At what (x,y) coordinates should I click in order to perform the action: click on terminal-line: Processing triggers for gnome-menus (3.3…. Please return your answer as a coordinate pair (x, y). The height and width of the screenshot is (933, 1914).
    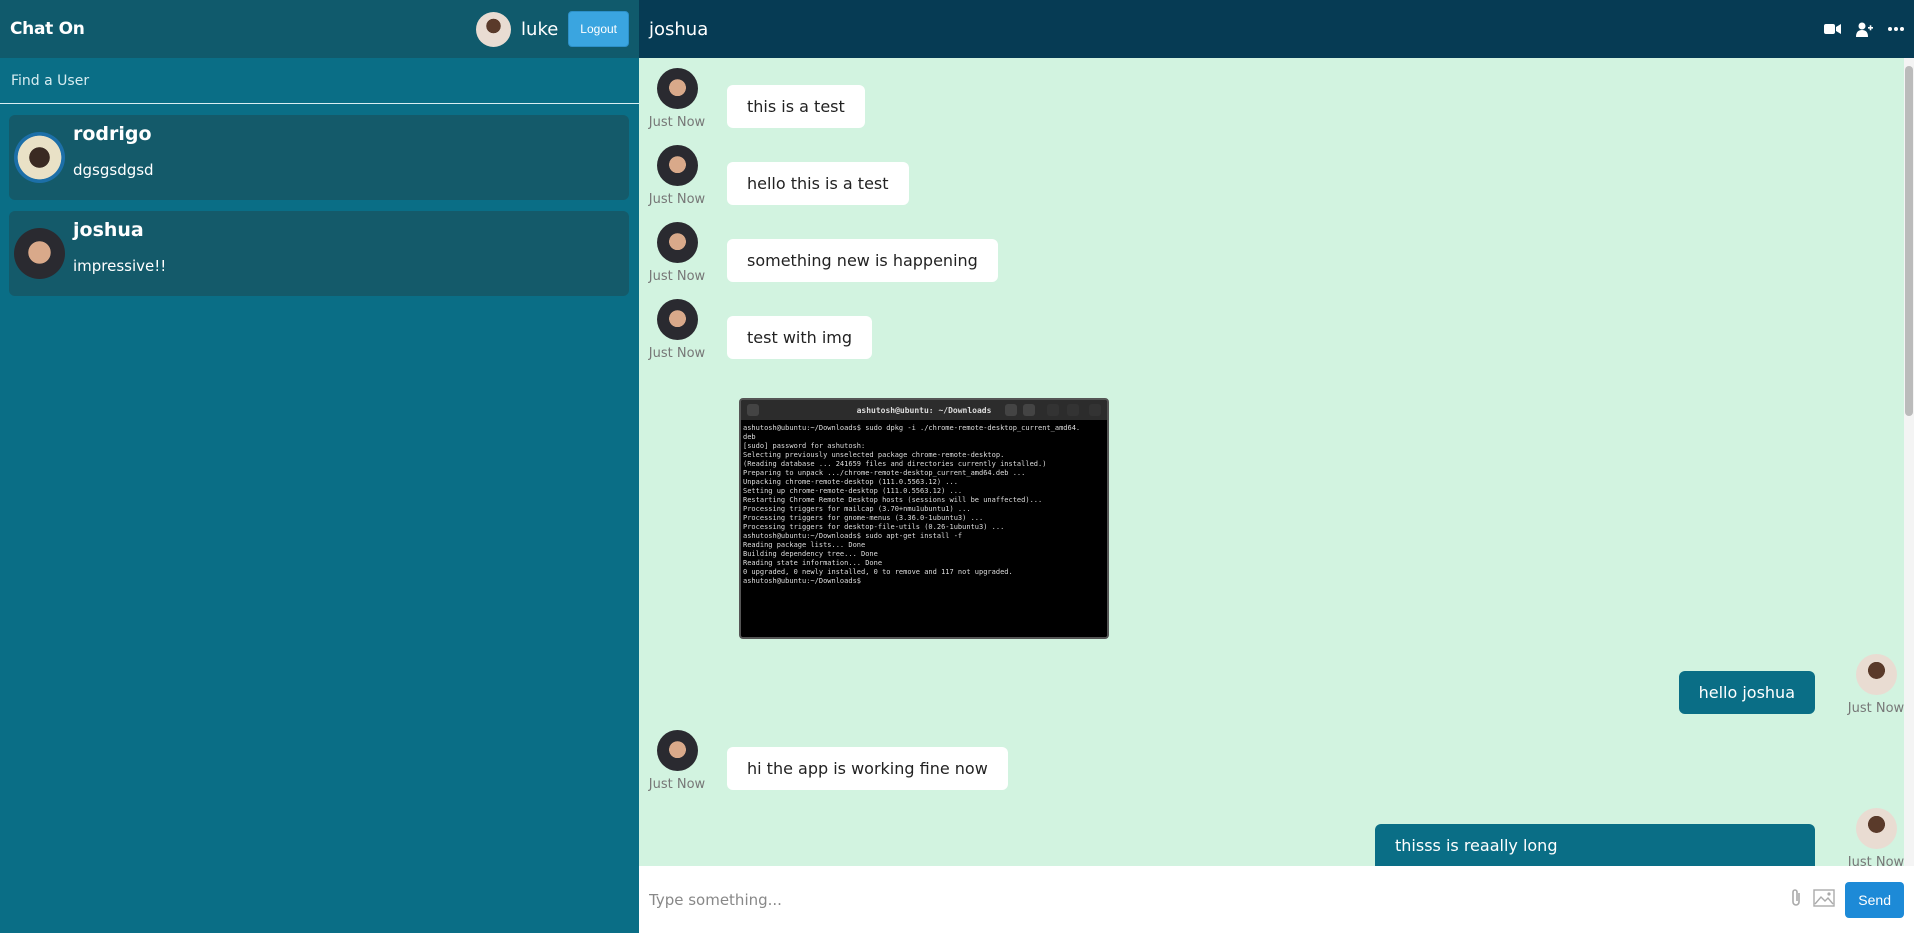
    Looking at the image, I should click on (863, 518).